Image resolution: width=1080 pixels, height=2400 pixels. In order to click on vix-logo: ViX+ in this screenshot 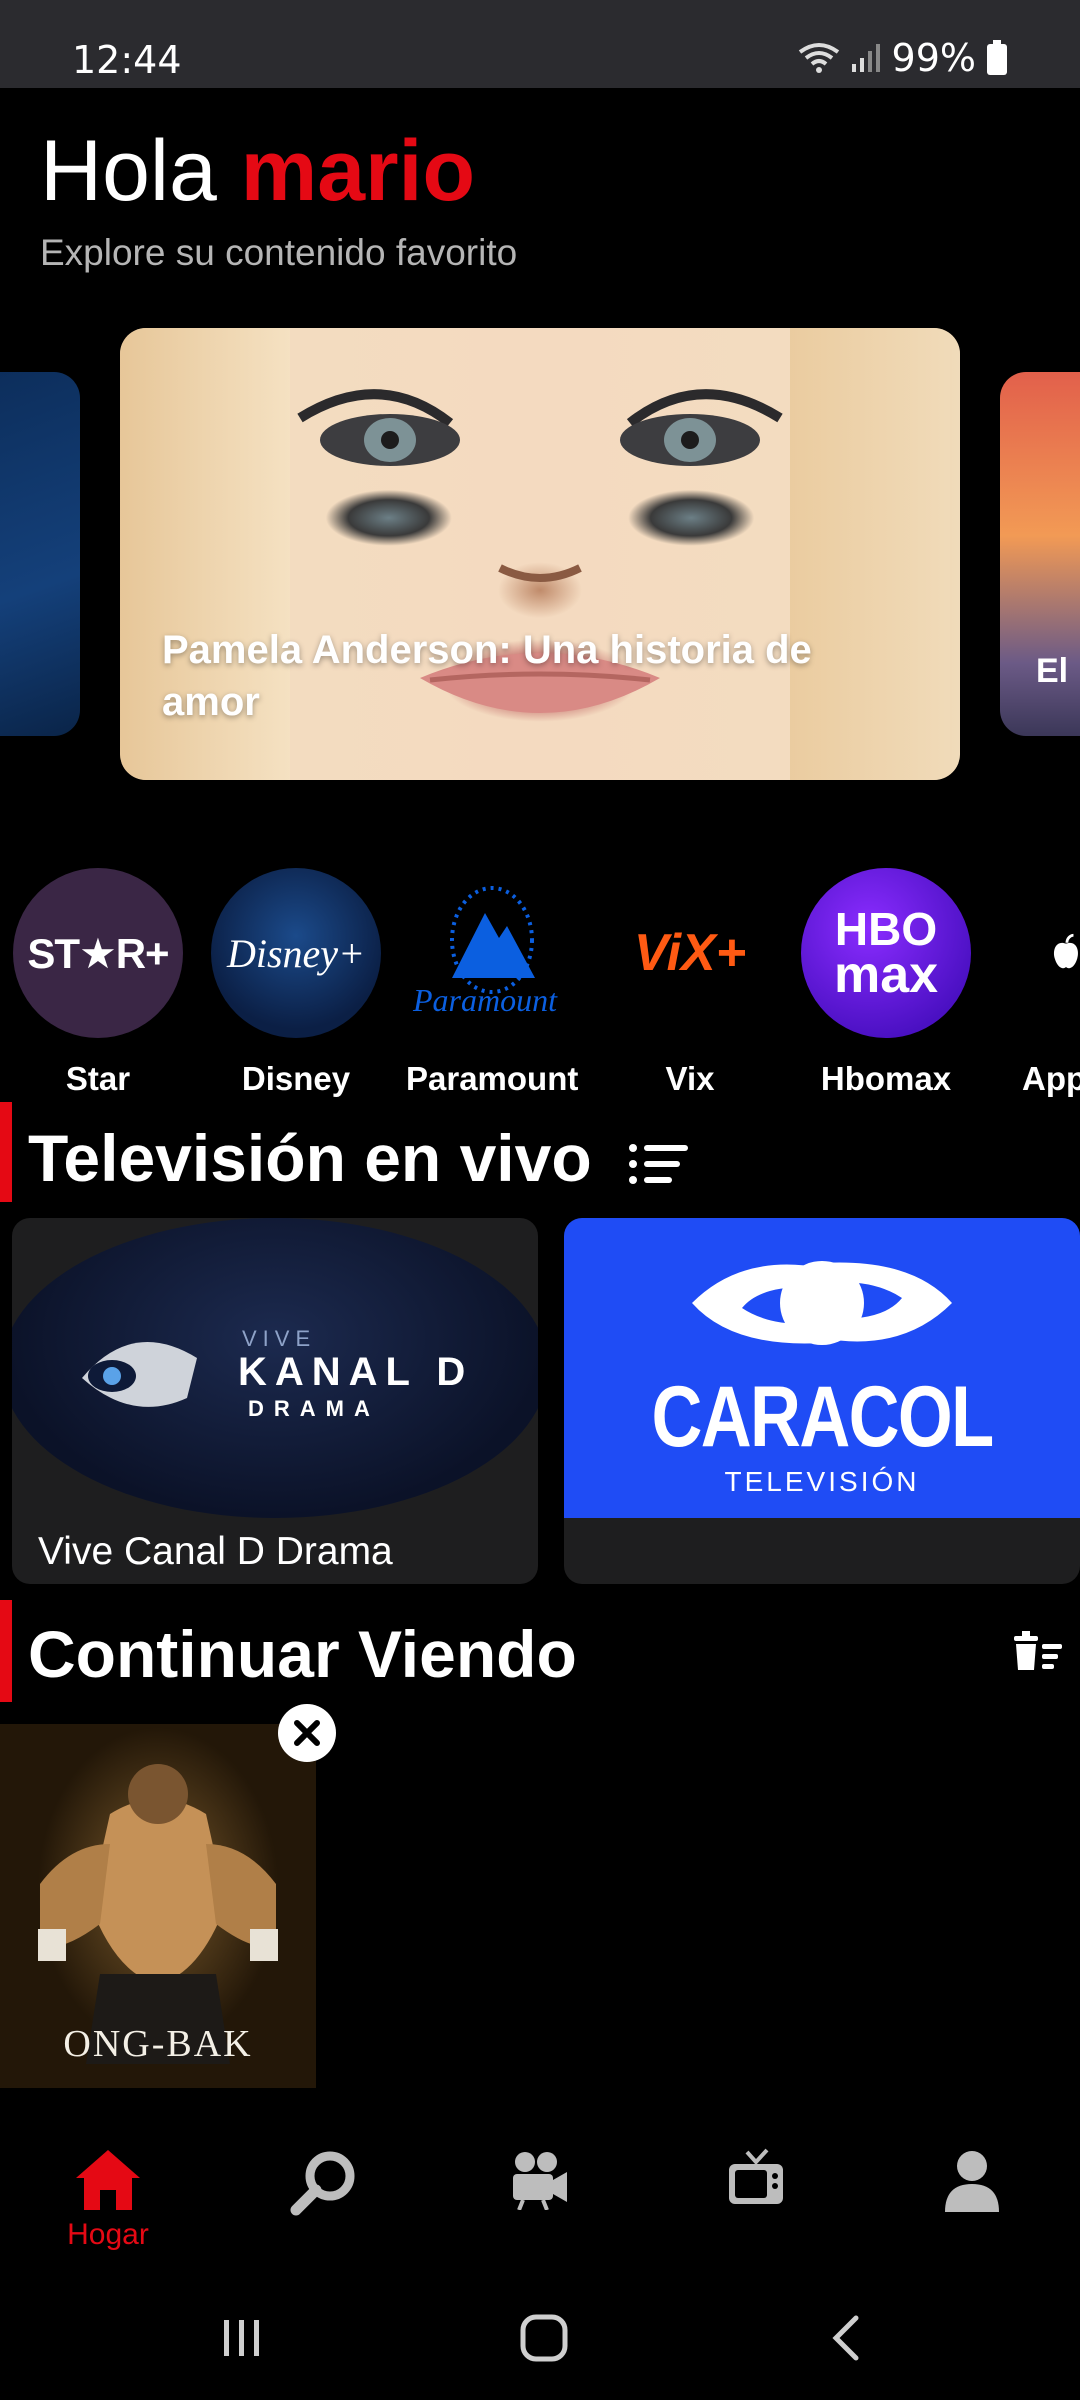, I will do `click(690, 953)`.